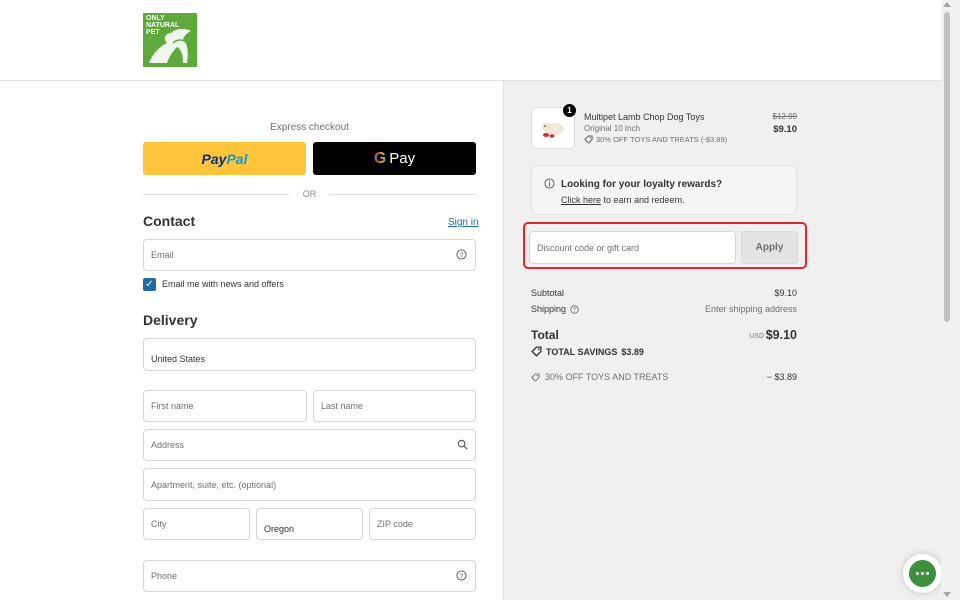 This screenshot has width=960, height=600. I want to click on chat-button, so click(922, 573).